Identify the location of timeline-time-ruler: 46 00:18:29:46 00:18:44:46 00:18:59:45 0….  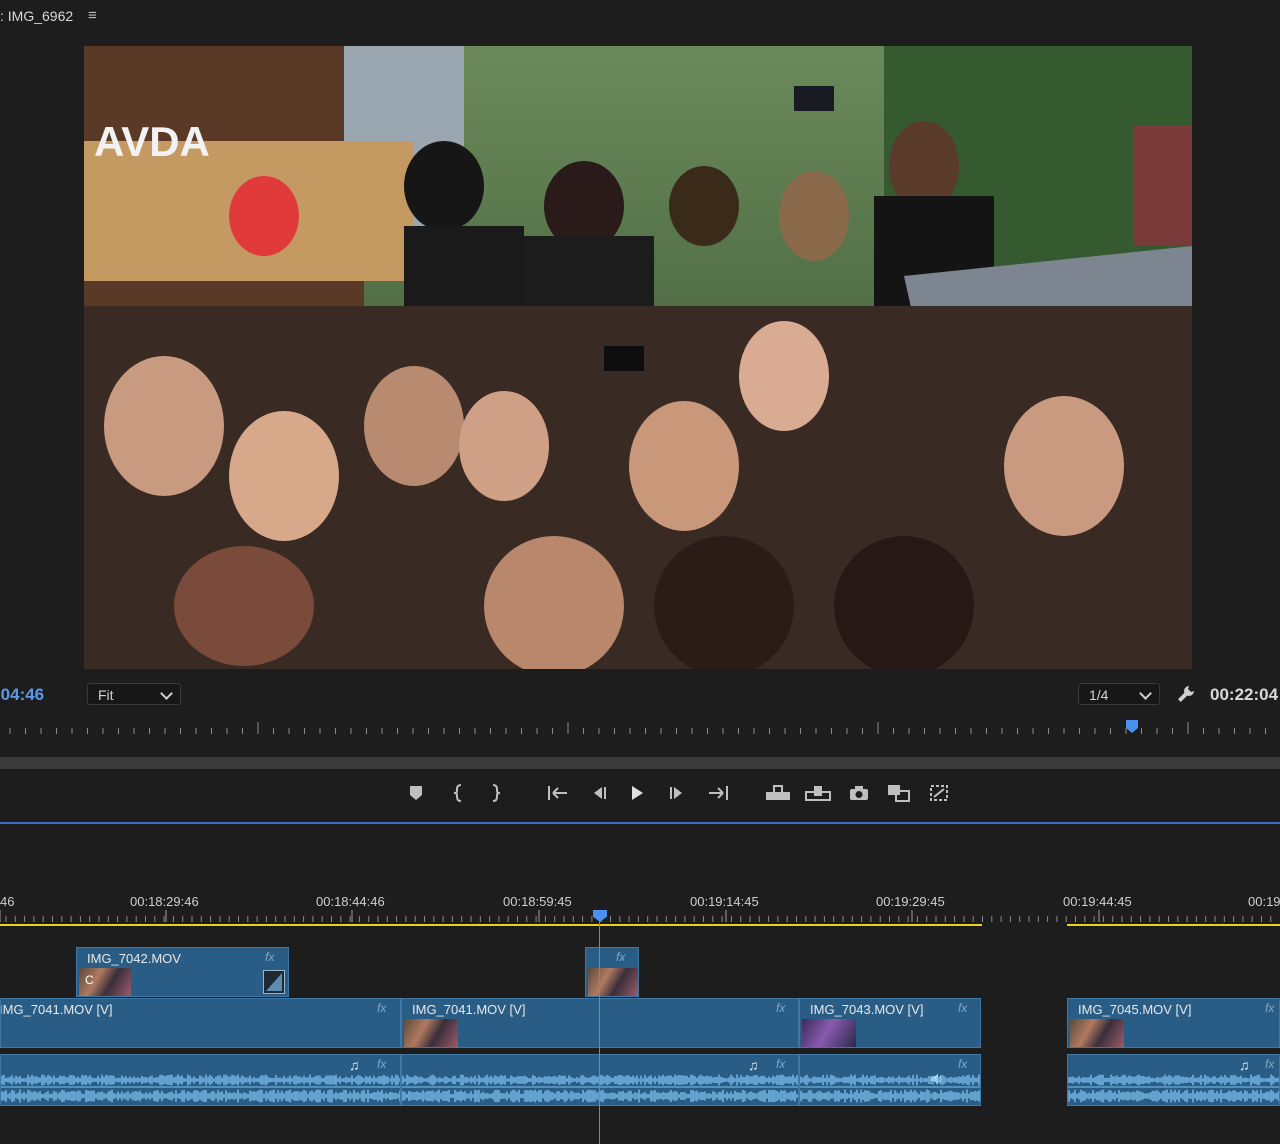
(640, 909).